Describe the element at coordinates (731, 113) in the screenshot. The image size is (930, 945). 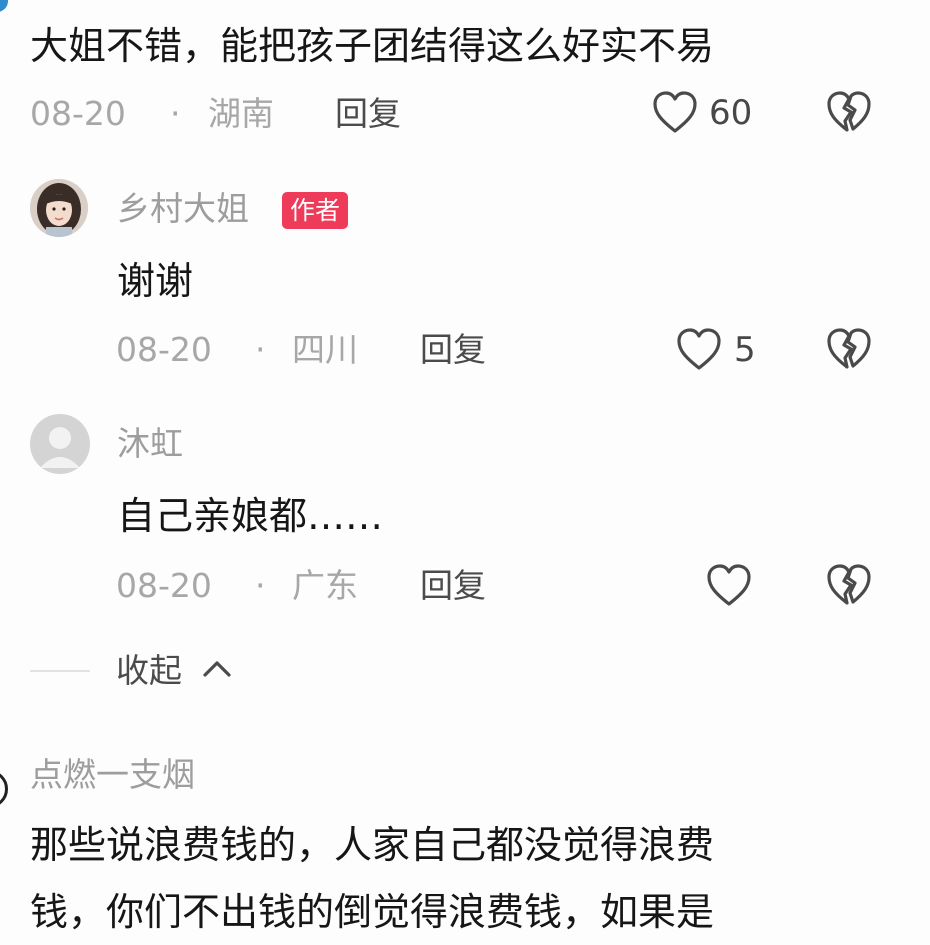
I see `like-count: 60` at that location.